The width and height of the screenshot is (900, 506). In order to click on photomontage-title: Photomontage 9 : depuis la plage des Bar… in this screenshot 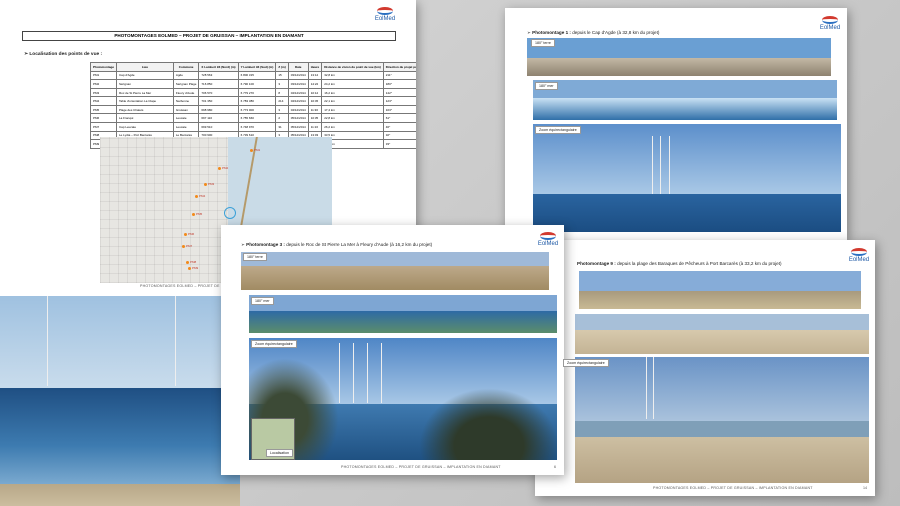, I will do `click(679, 263)`.